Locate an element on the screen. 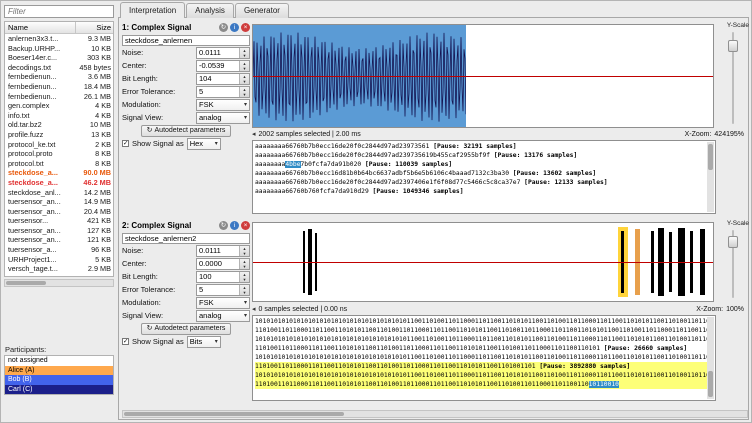  signal1-autodetect-button: ↻ Autodetect parameters is located at coordinates (186, 130).